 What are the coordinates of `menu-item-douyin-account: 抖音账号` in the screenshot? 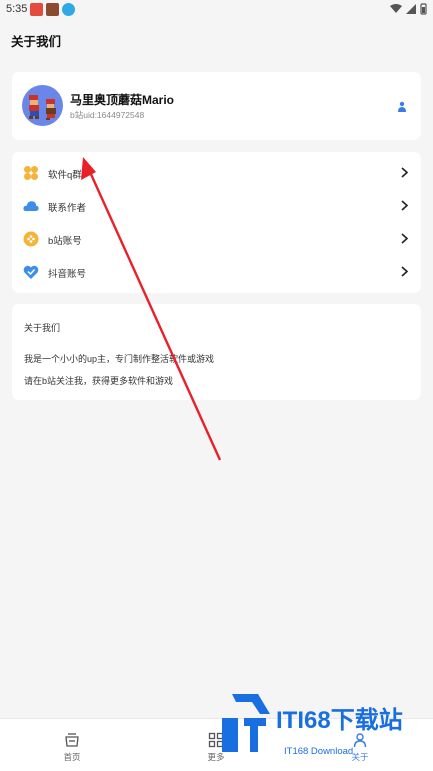 It's located at (216, 271).